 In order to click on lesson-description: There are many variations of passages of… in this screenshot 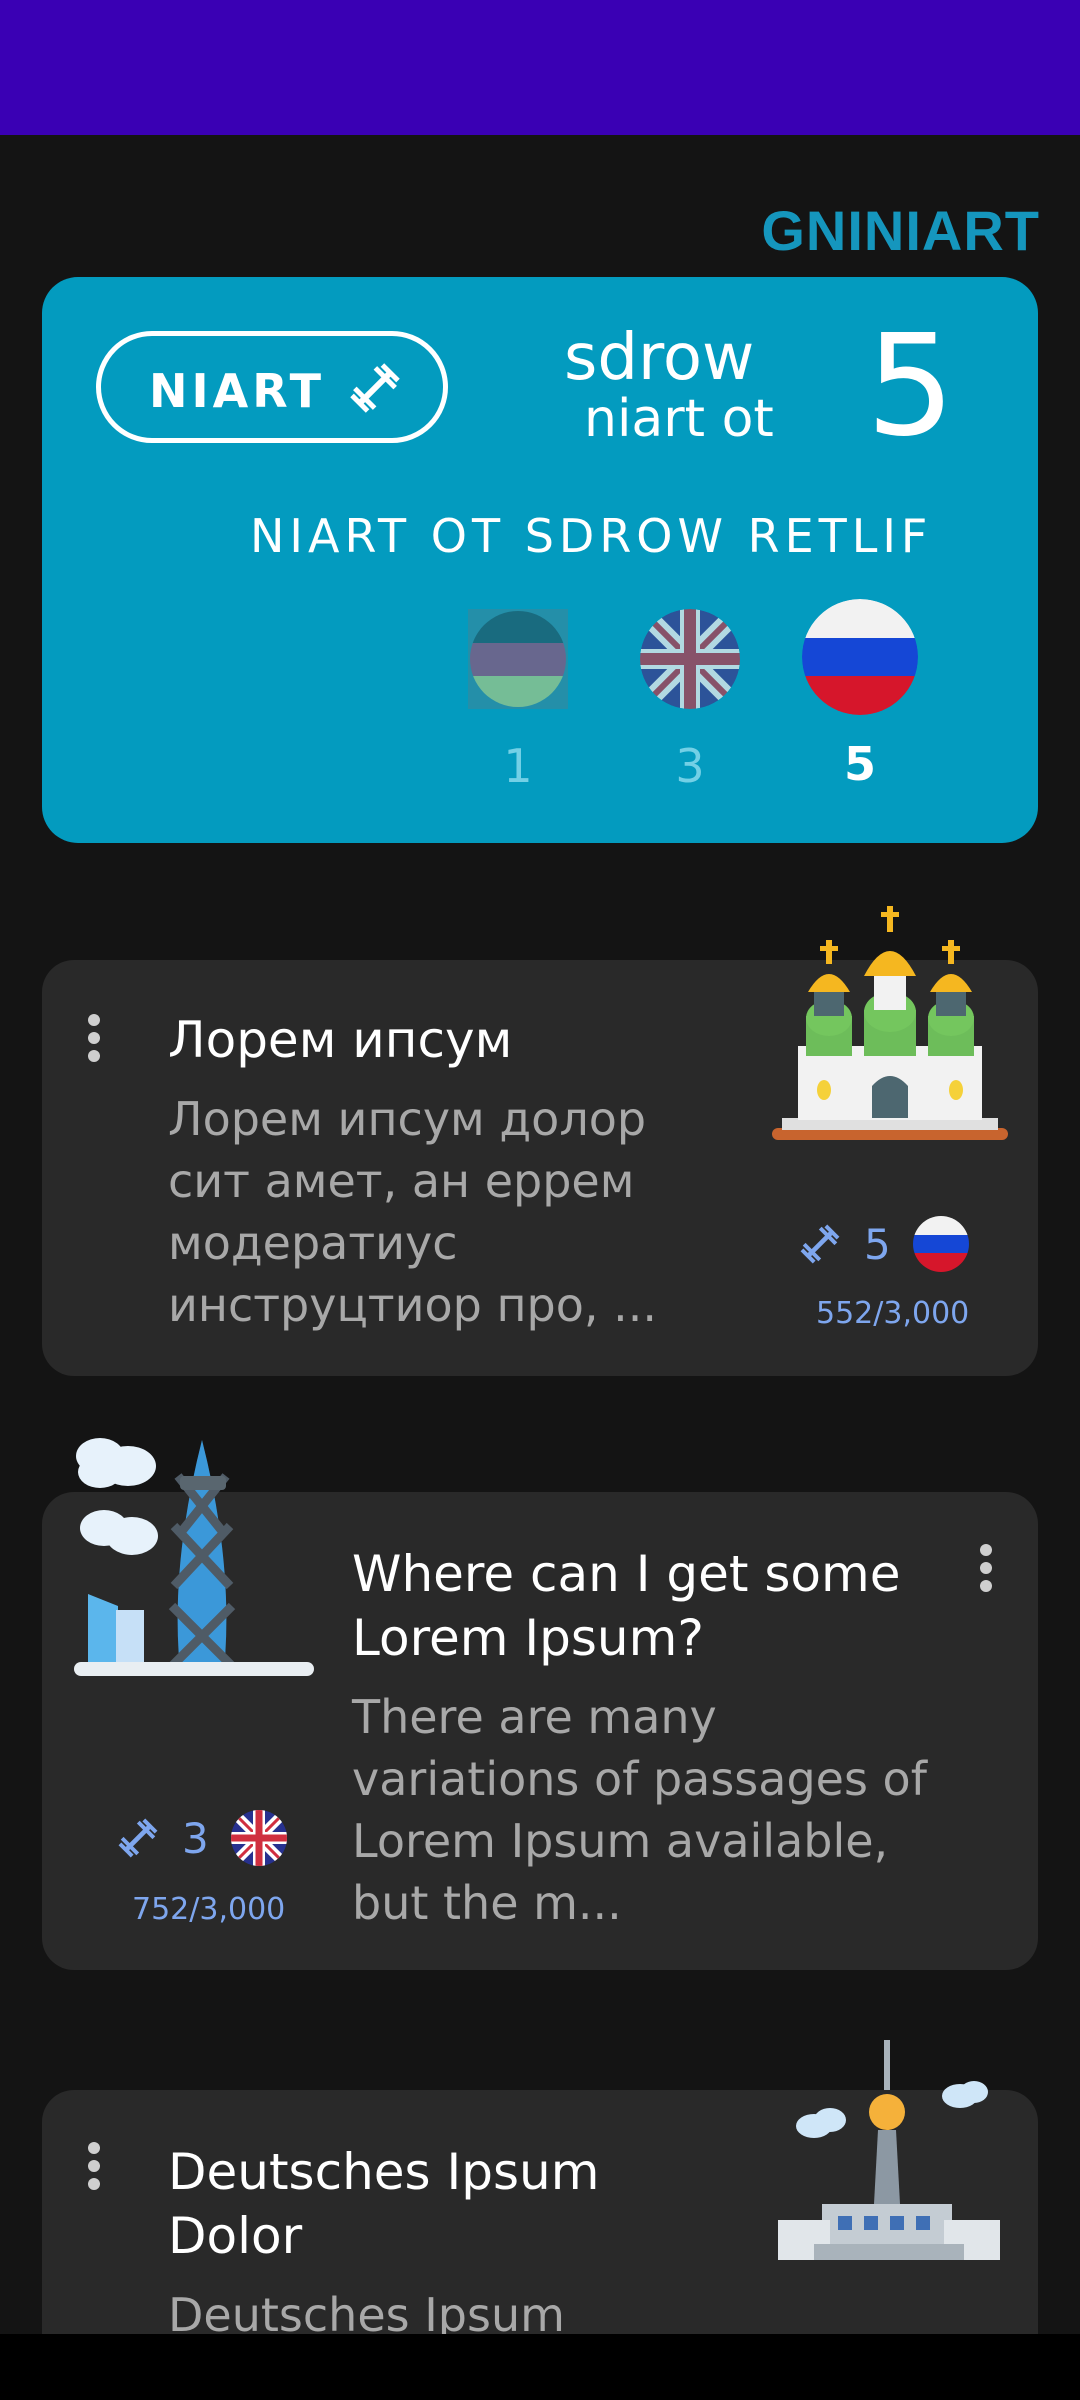, I will do `click(639, 1810)`.